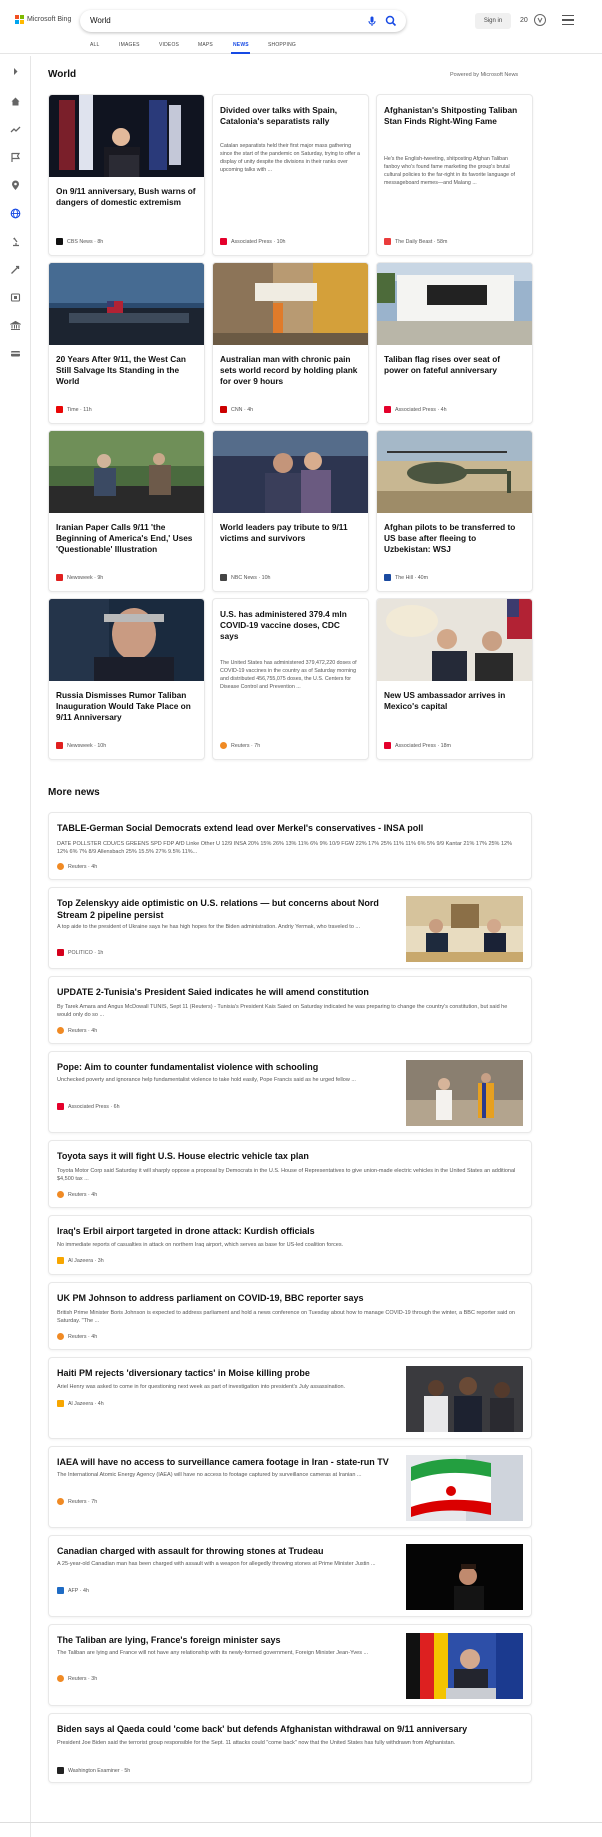  Describe the element at coordinates (80, 1260) in the screenshot. I see `news-source: Al Jazeera · 3h` at that location.